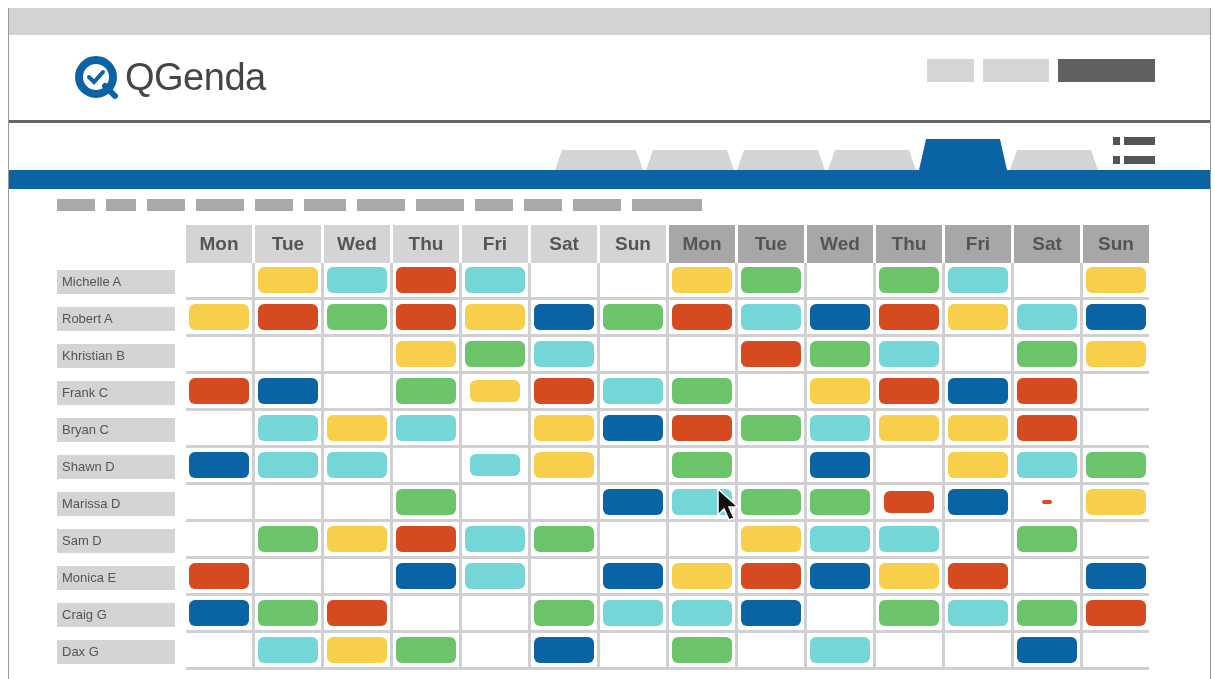  I want to click on staff-name: Frank C, so click(116, 392).